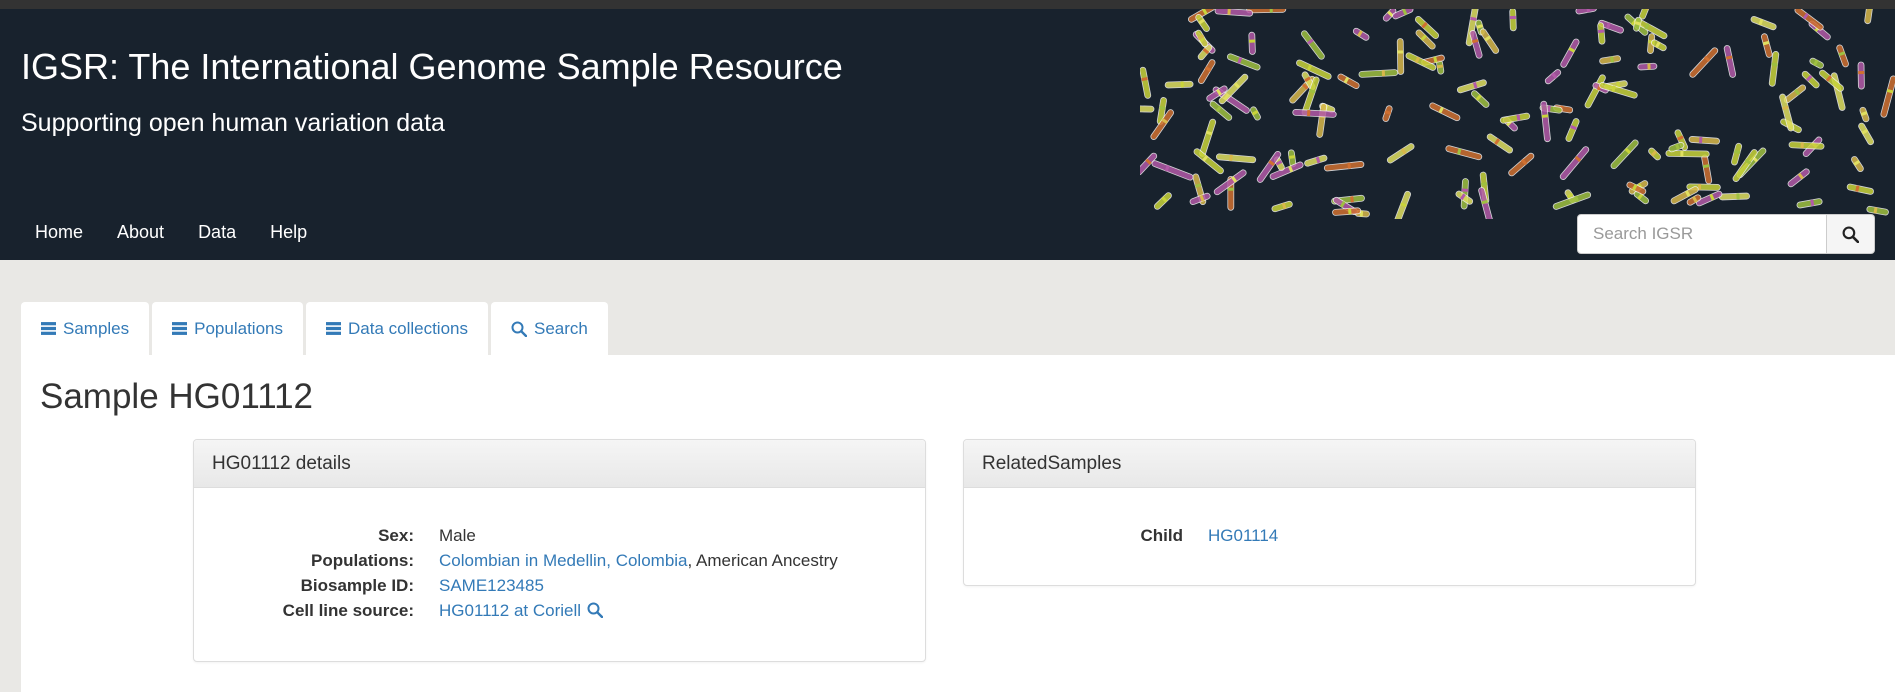 The height and width of the screenshot is (692, 1895). What do you see at coordinates (563, 560) in the screenshot?
I see `population-link: Colombian in Medellin, Colombia` at bounding box center [563, 560].